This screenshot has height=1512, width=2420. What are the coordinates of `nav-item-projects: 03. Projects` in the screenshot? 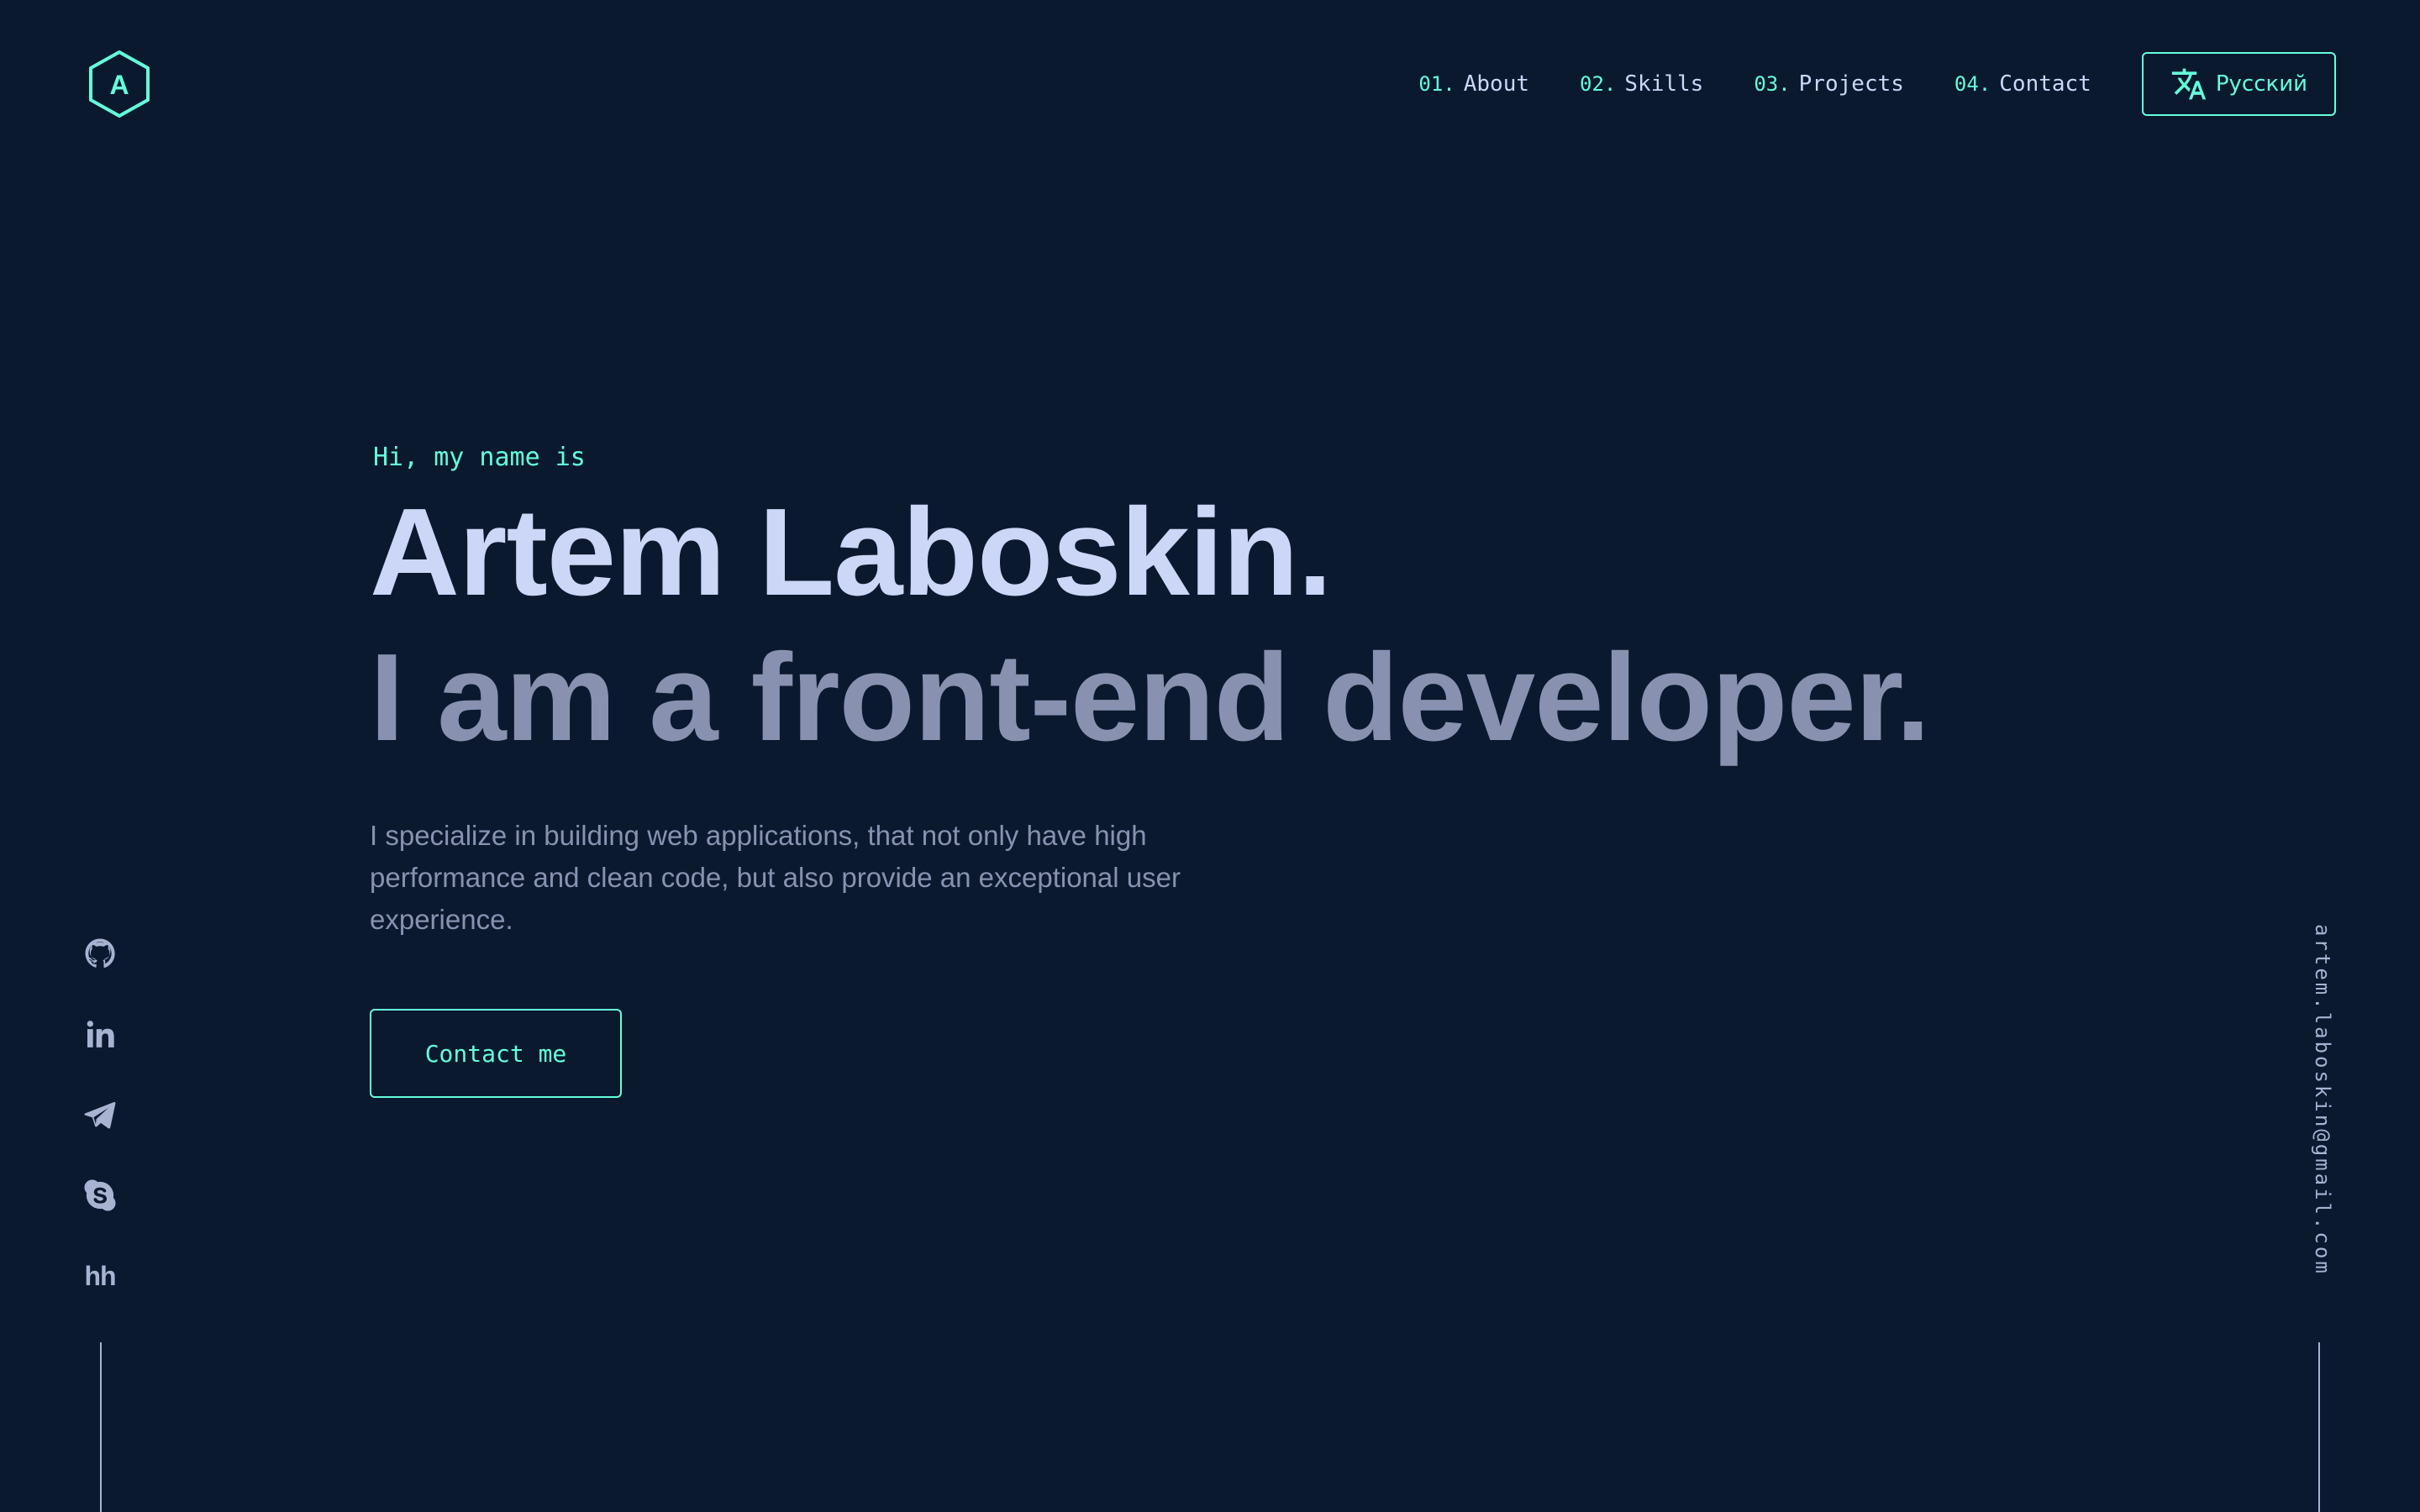 It's located at (1829, 84).